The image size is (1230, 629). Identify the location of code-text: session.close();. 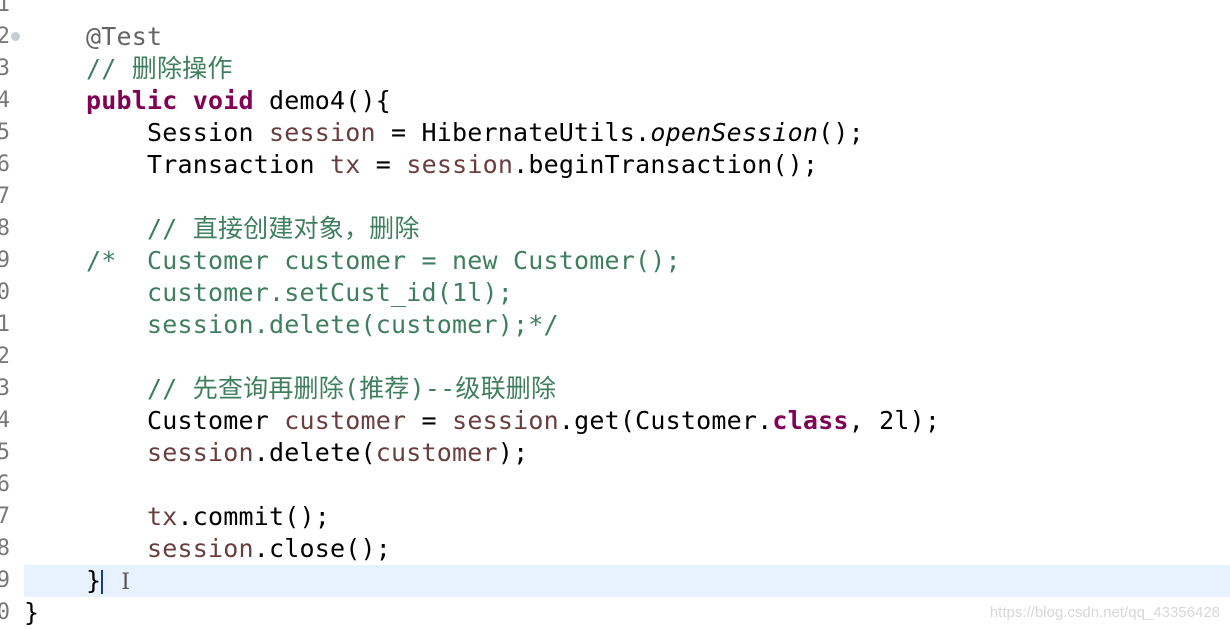
(207, 549).